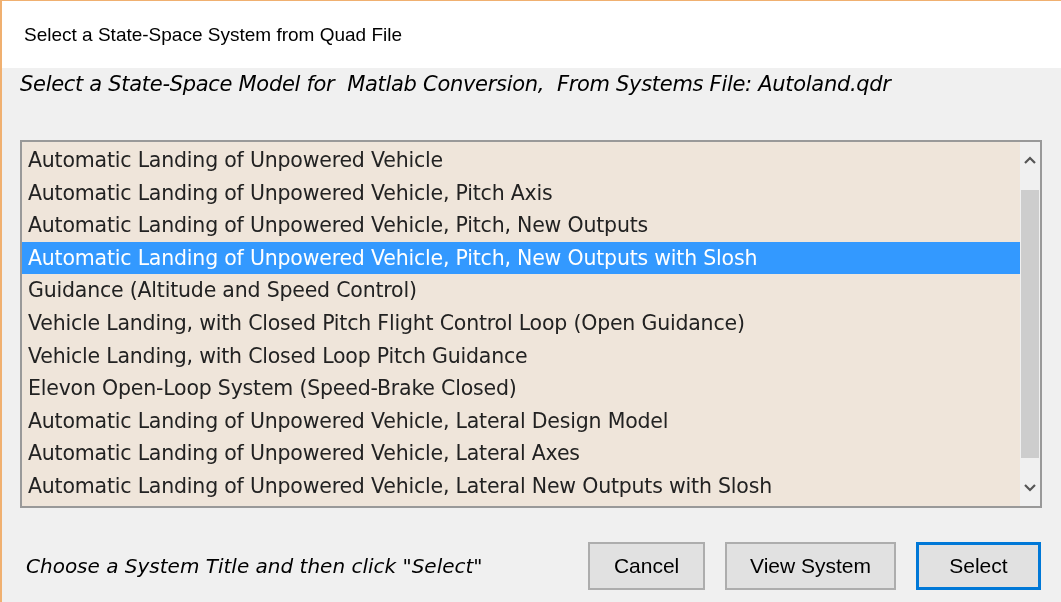  I want to click on scroll-down-icon, so click(1030, 488).